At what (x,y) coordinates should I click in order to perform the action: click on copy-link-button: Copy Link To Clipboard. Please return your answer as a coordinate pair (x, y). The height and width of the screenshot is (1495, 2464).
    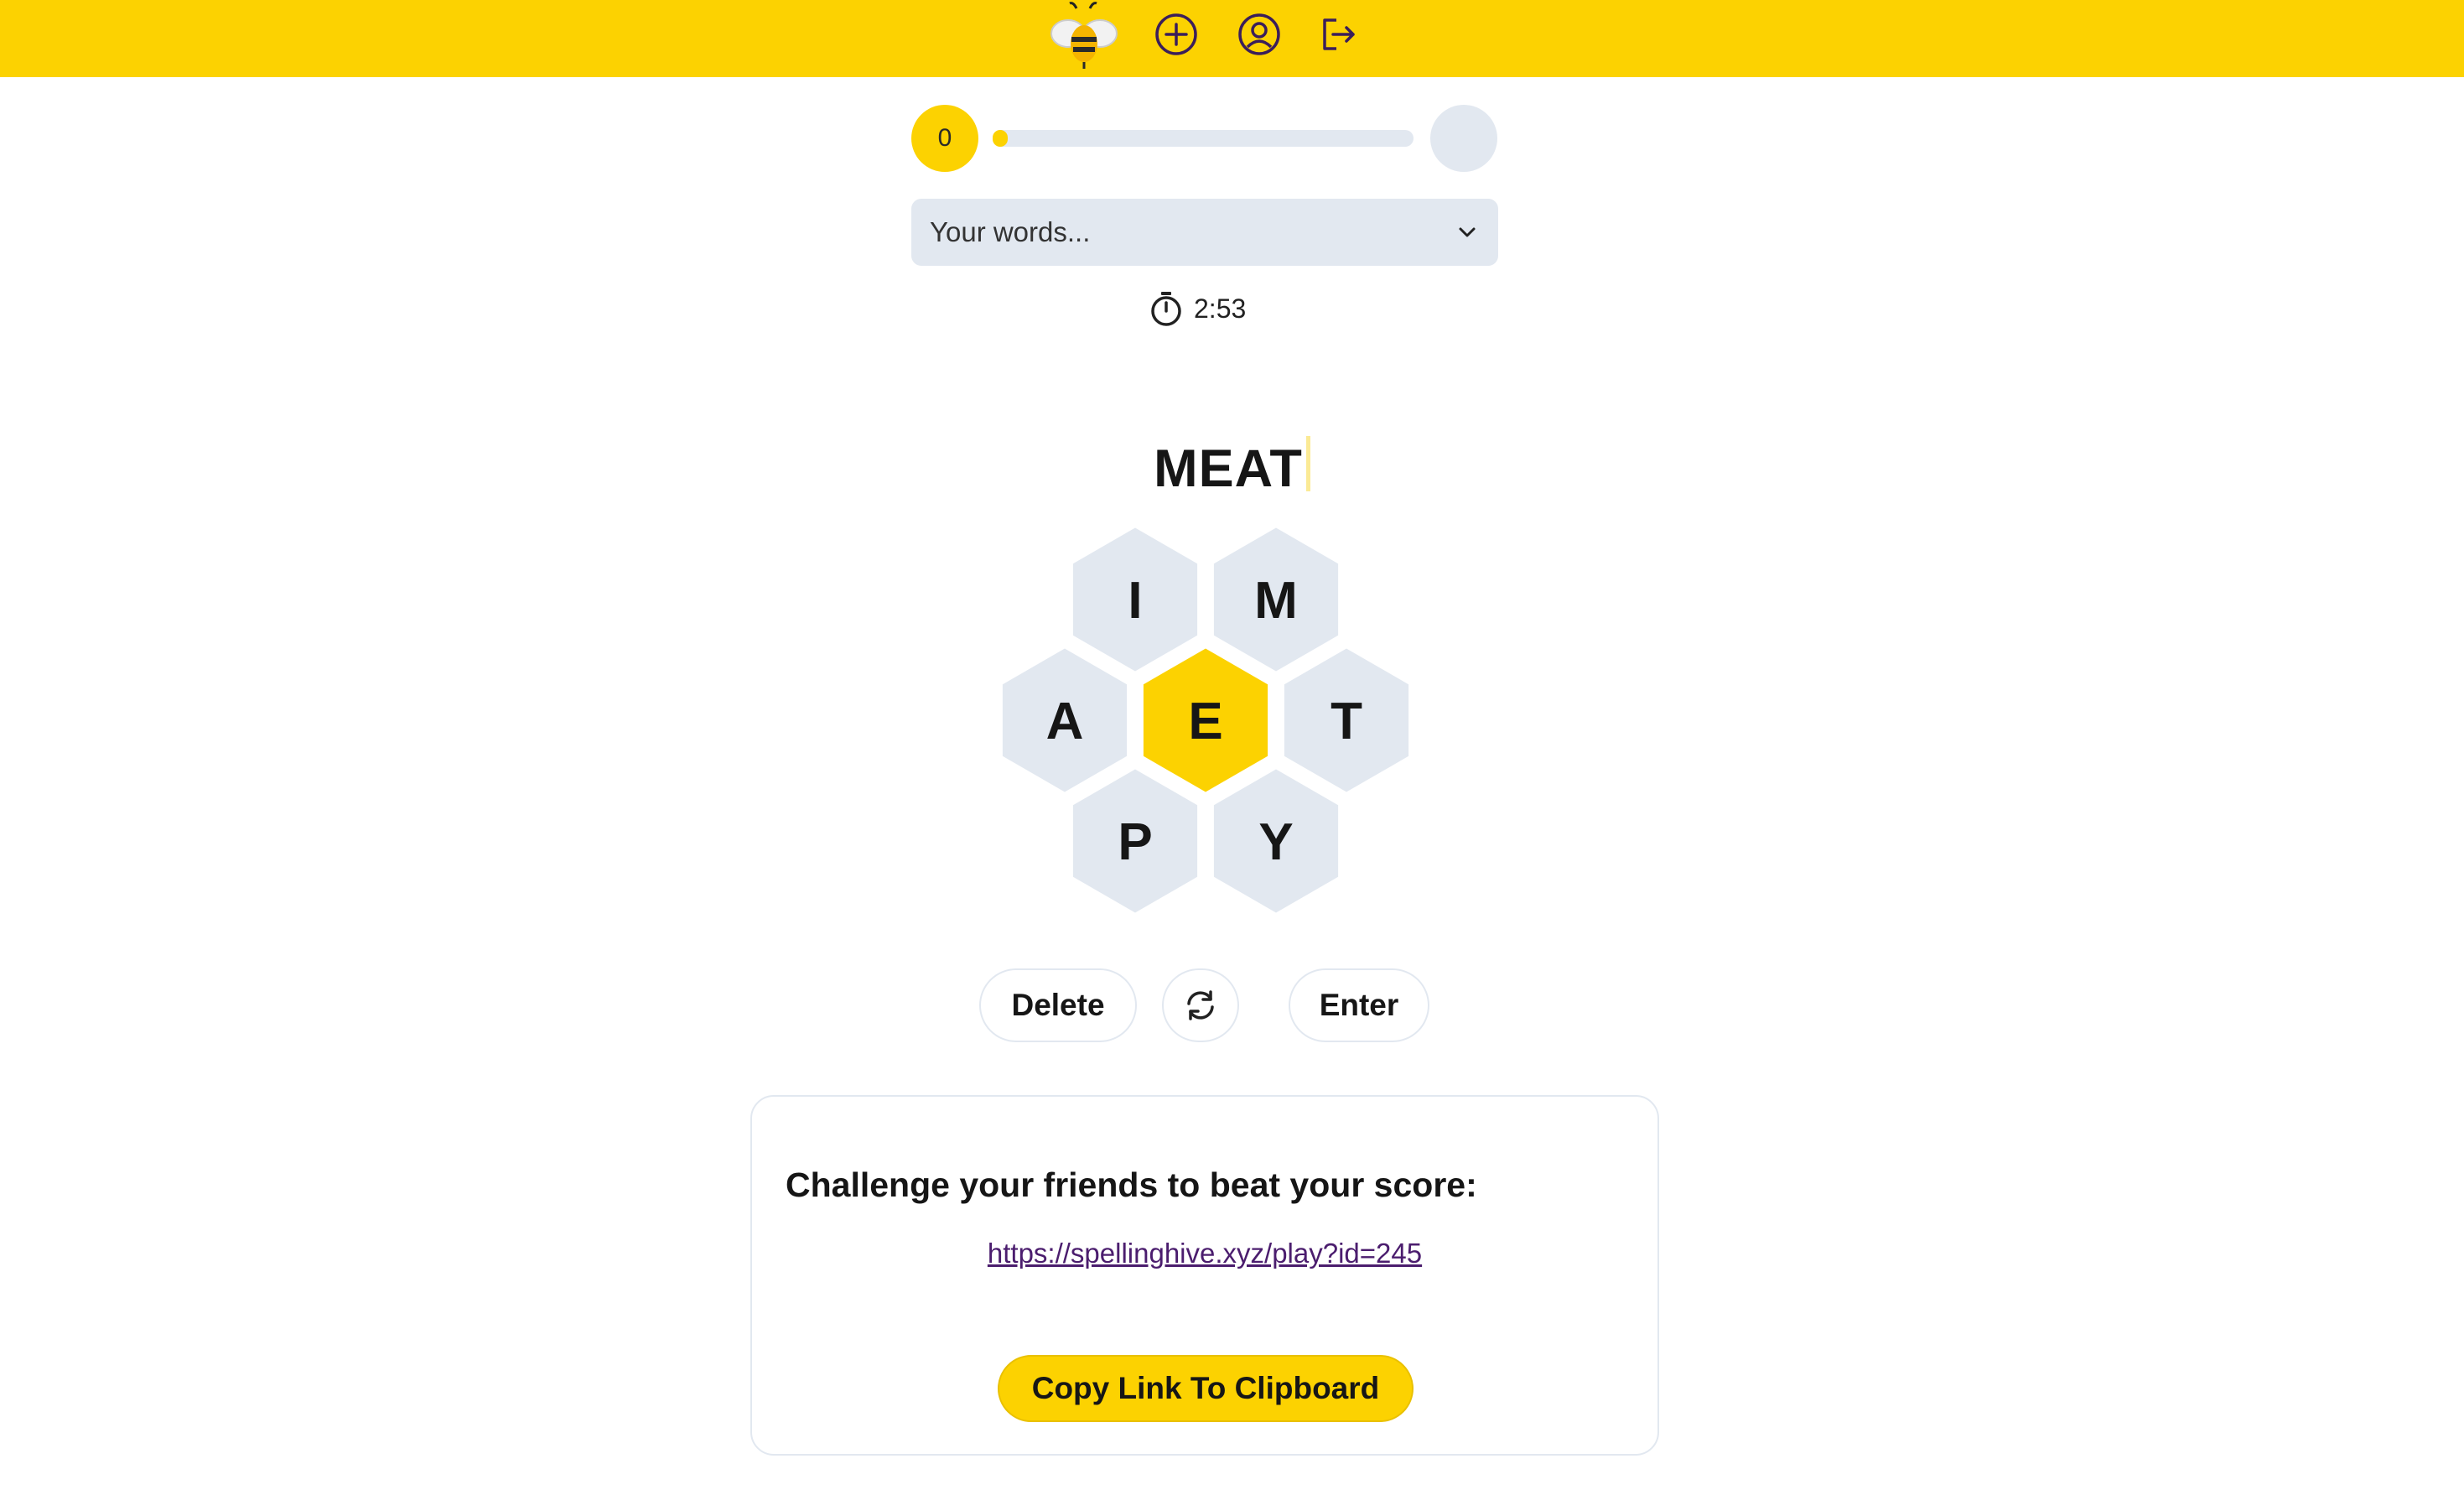
    Looking at the image, I should click on (1206, 1389).